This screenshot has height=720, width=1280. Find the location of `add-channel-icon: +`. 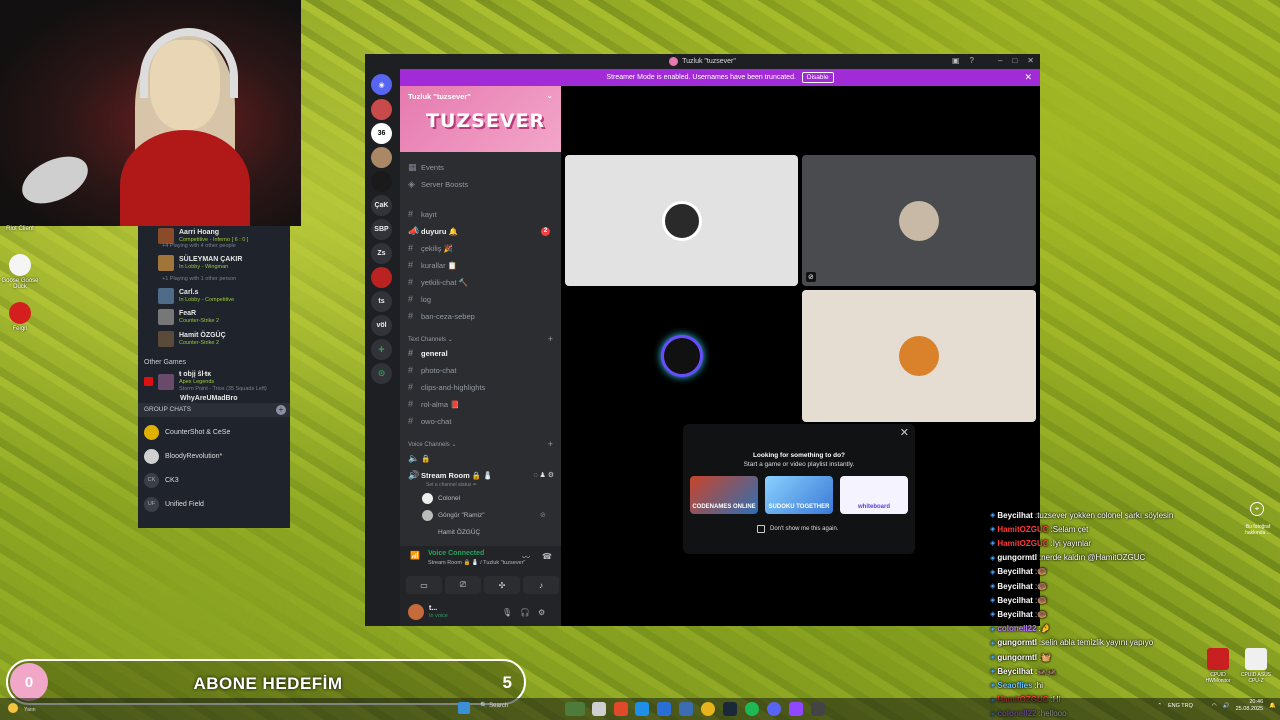

add-channel-icon: + is located at coordinates (550, 444).